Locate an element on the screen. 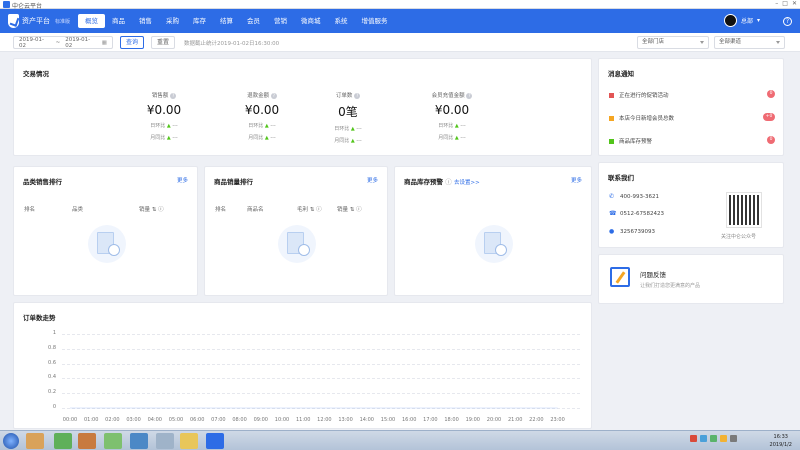 The height and width of the screenshot is (450, 800). date-to: 2019-01-02 is located at coordinates (81, 43).